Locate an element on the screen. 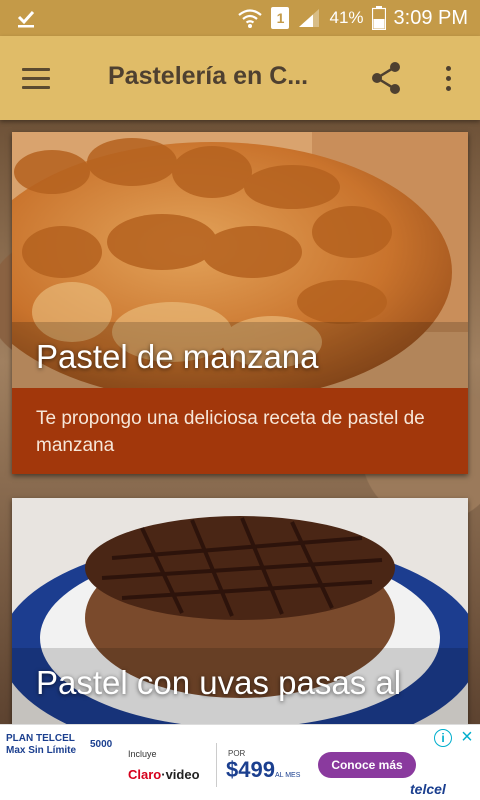 This screenshot has width=480, height=800. ad-plan-name: PLAN TELCEL Max Sin Límite is located at coordinates (41, 744).